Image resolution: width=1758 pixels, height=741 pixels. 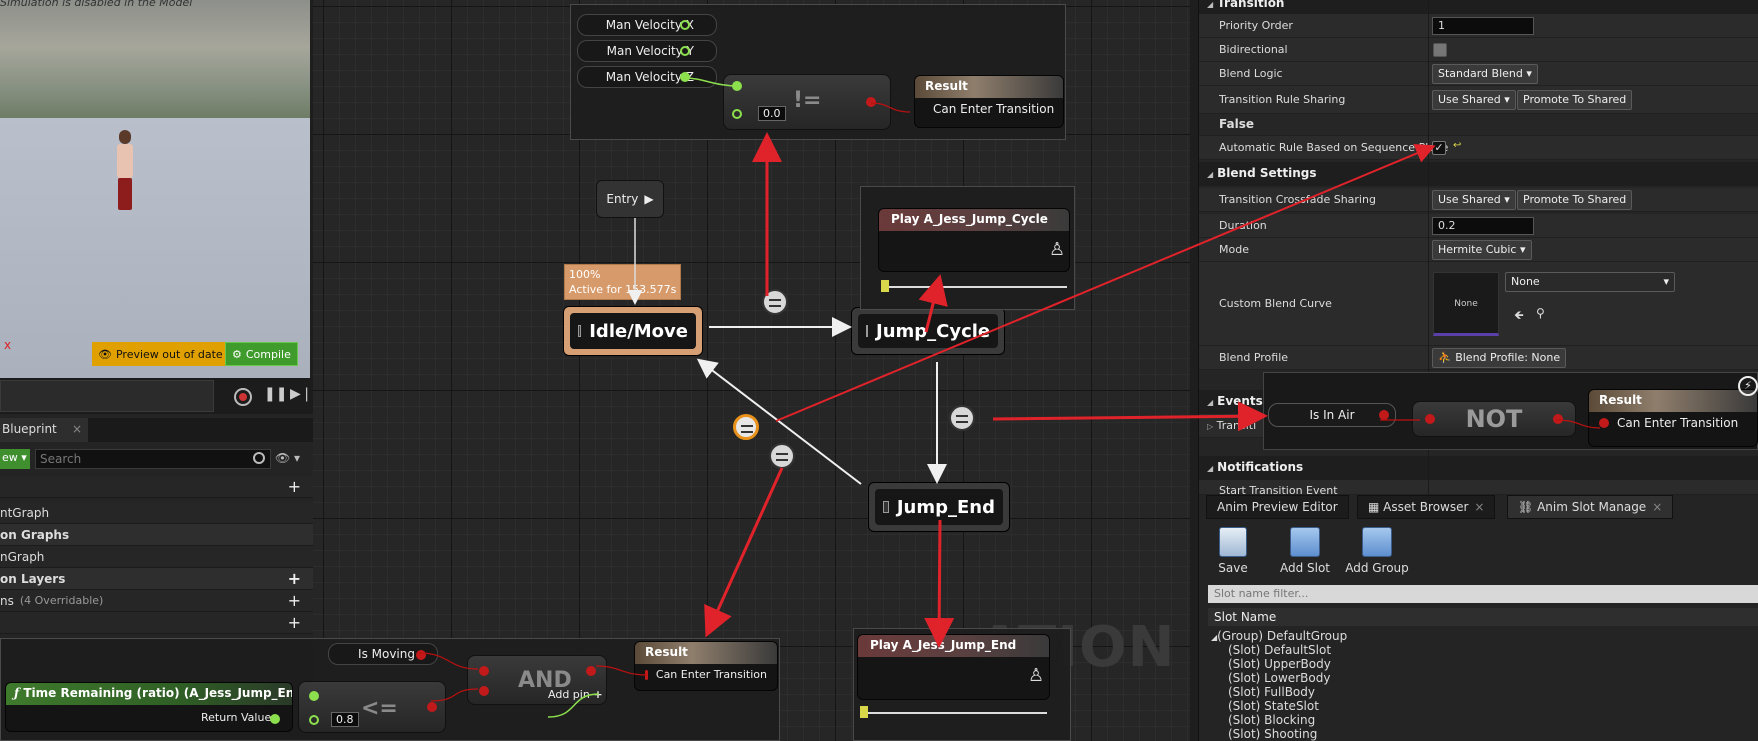 What do you see at coordinates (1474, 200) in the screenshot?
I see `crossfade-dropdown: Use Shared ▾` at bounding box center [1474, 200].